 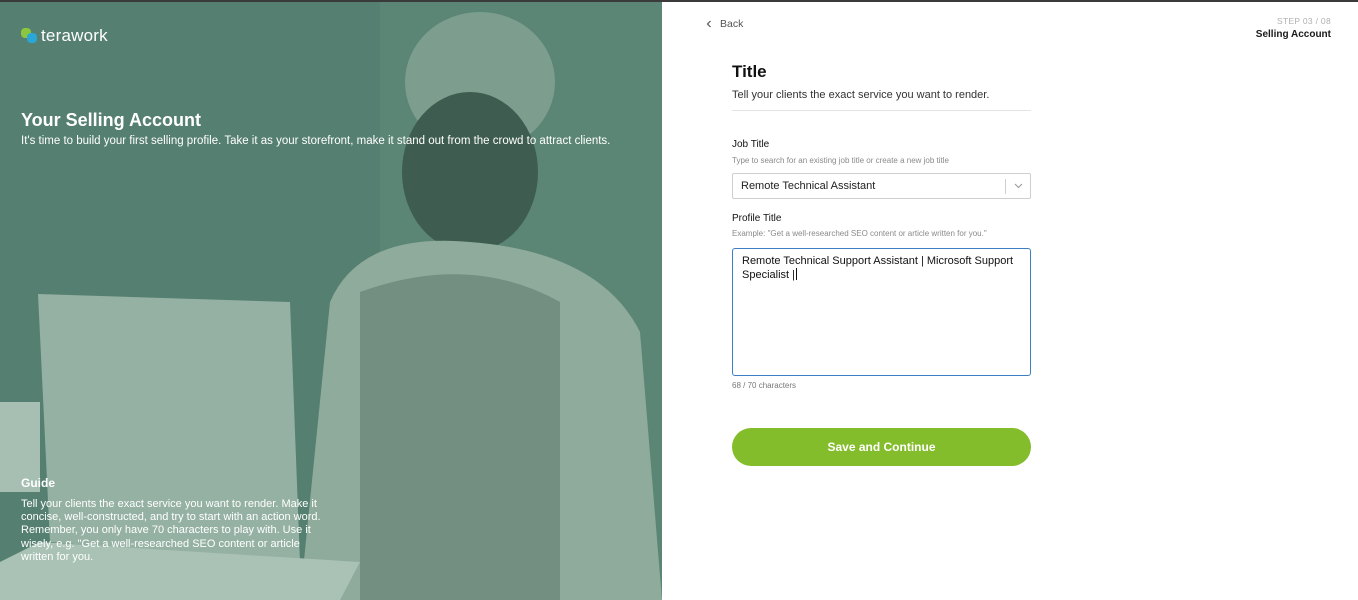 I want to click on profile-title-label: Profile Title, so click(x=757, y=218).